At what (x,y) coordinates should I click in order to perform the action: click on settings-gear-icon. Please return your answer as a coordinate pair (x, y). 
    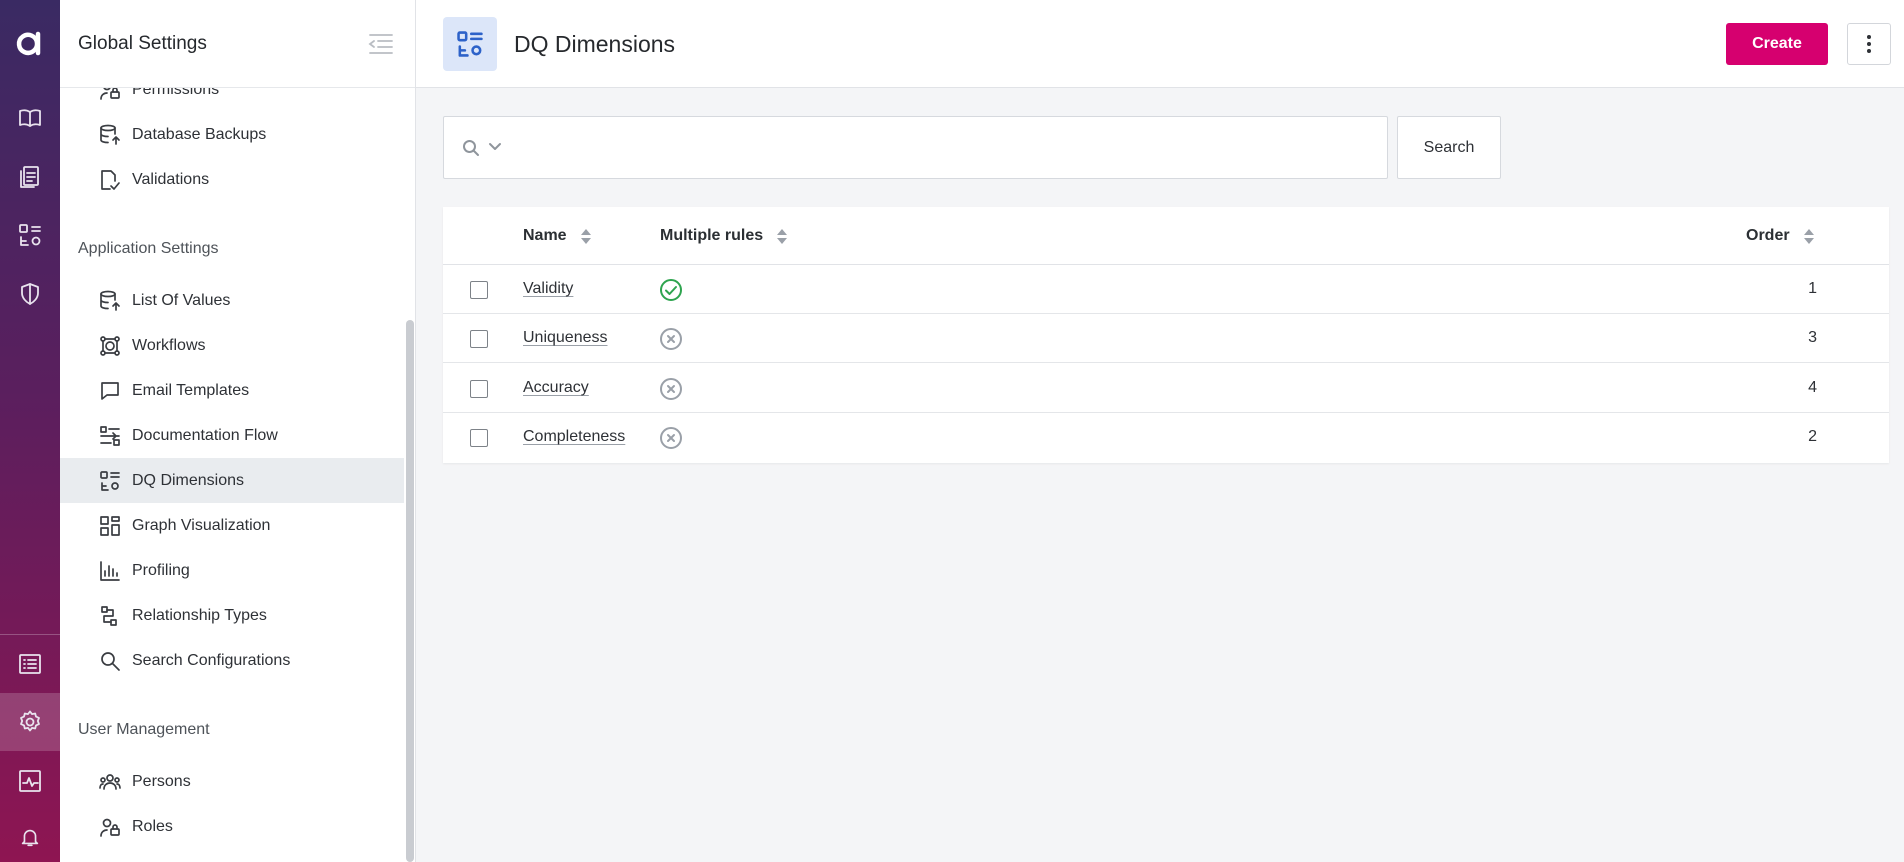
    Looking at the image, I should click on (30, 722).